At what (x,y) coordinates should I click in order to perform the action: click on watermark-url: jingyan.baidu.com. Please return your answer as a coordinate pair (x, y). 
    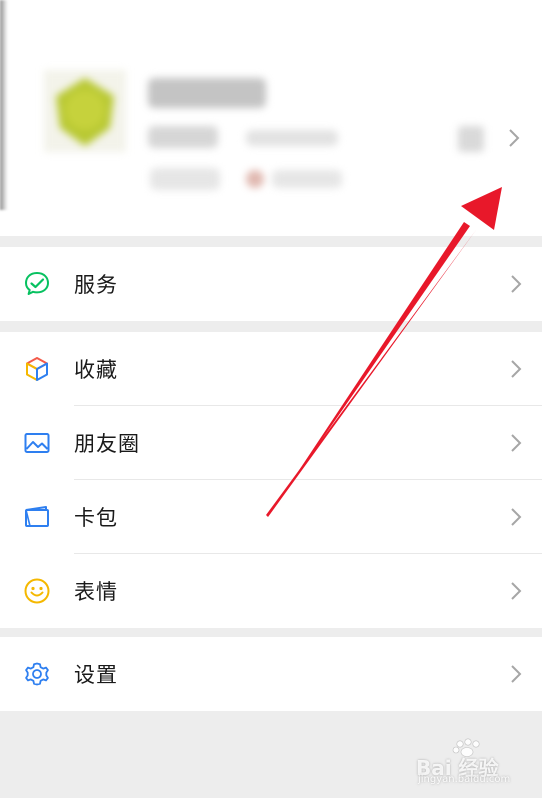
    Looking at the image, I should click on (464, 779).